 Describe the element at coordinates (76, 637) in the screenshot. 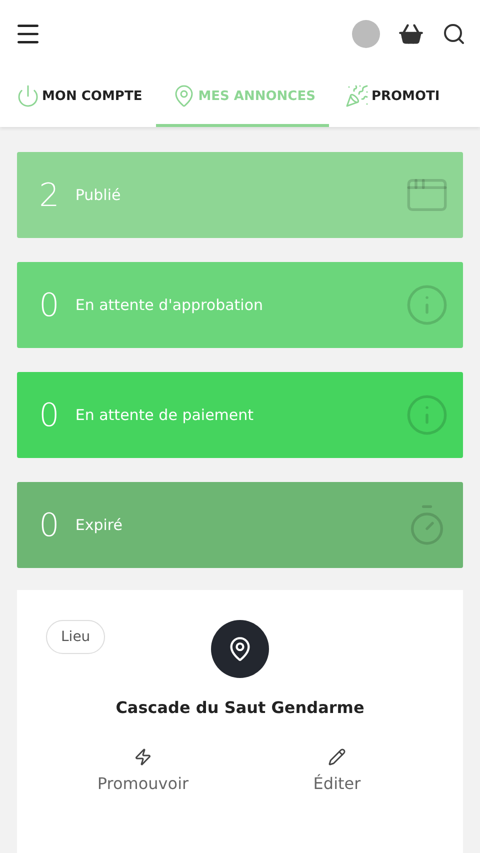

I see `category-tag: Lieu` at that location.